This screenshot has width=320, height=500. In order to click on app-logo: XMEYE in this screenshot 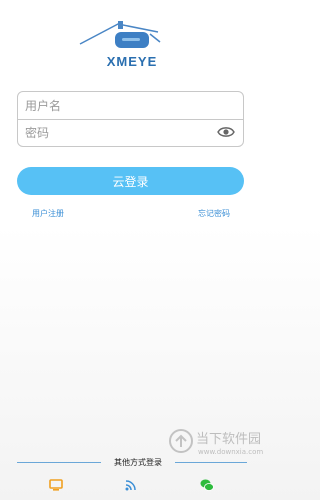, I will do `click(132, 46)`.